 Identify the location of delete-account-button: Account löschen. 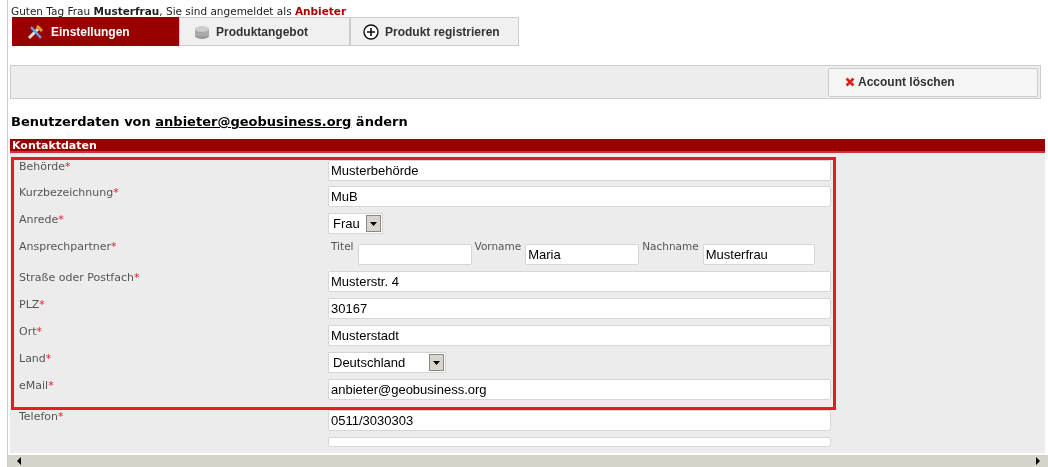
(933, 82).